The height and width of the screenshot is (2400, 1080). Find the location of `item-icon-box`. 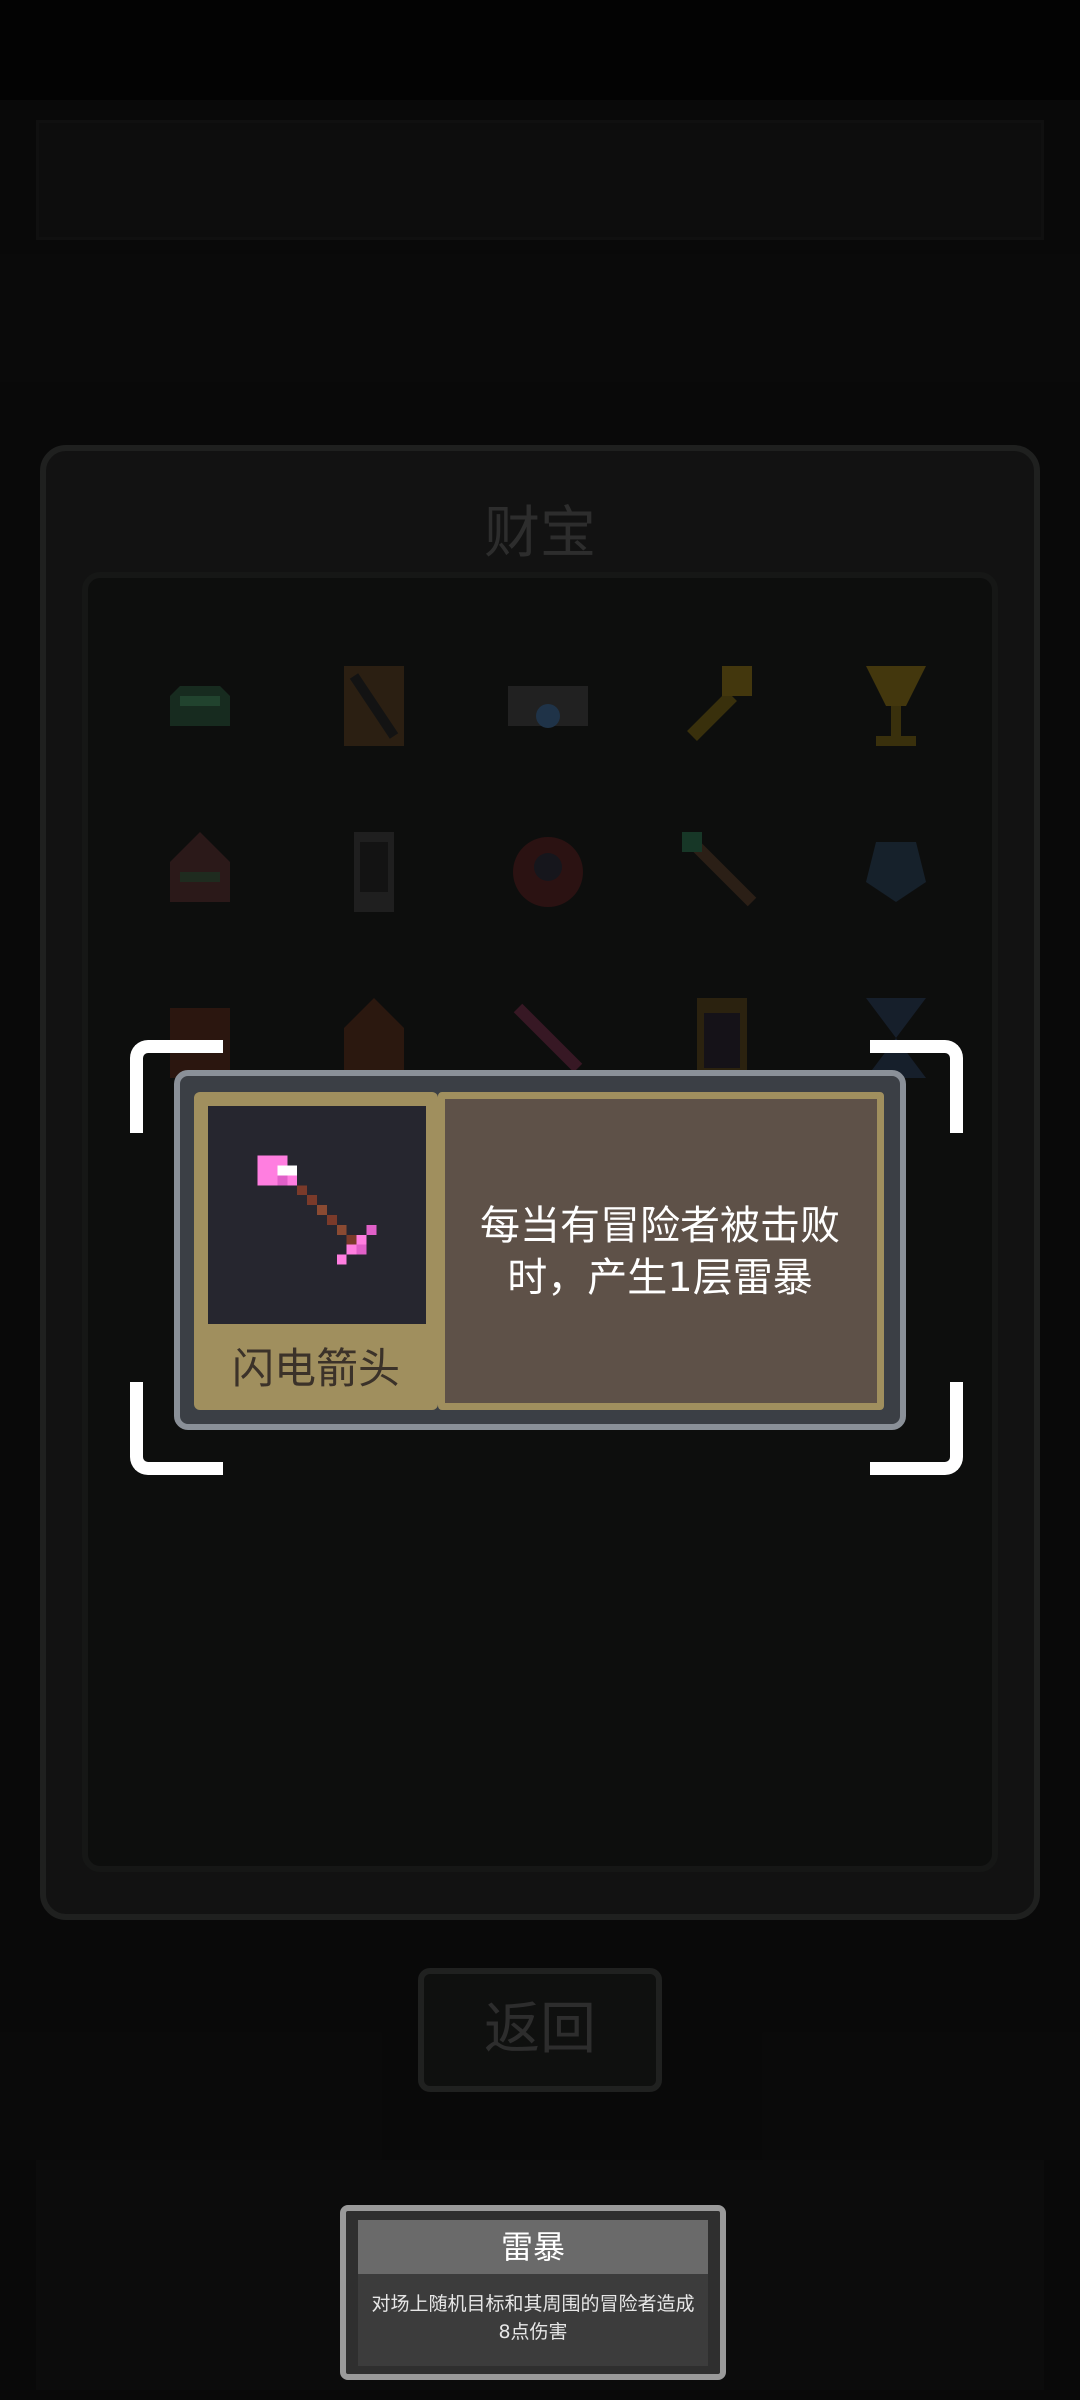

item-icon-box is located at coordinates (317, 1215).